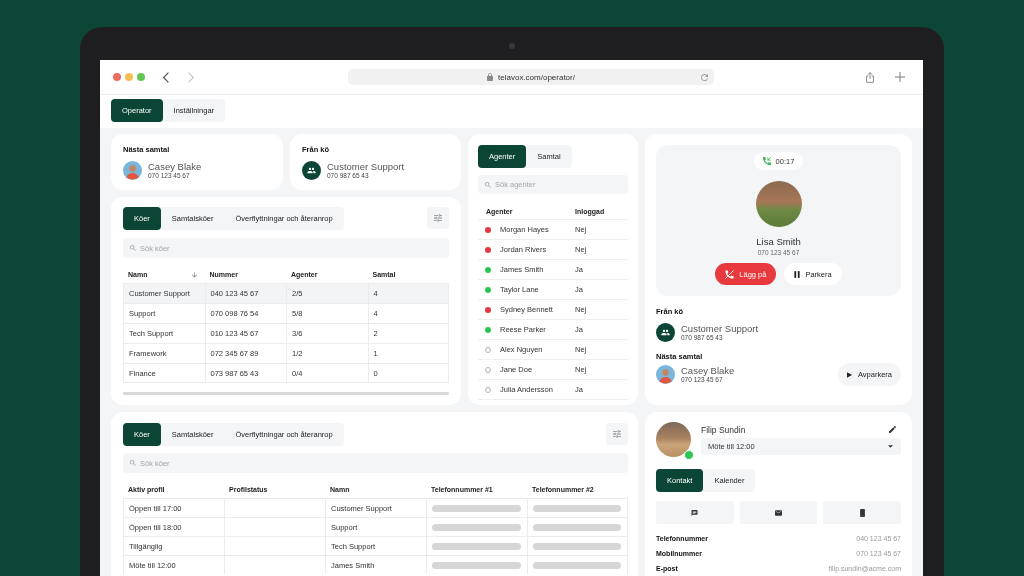  What do you see at coordinates (704, 77) in the screenshot?
I see `reload-icon` at bounding box center [704, 77].